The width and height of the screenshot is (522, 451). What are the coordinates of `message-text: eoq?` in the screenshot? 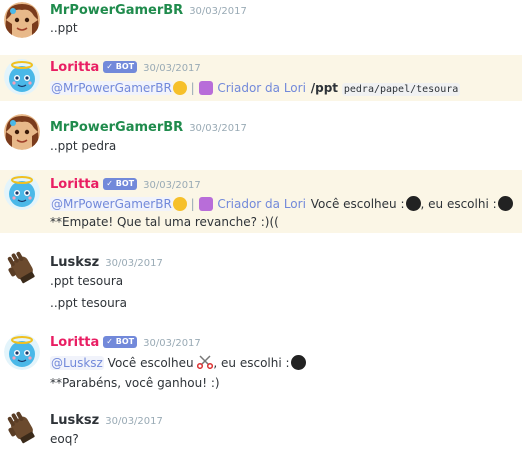 It's located at (64, 439).